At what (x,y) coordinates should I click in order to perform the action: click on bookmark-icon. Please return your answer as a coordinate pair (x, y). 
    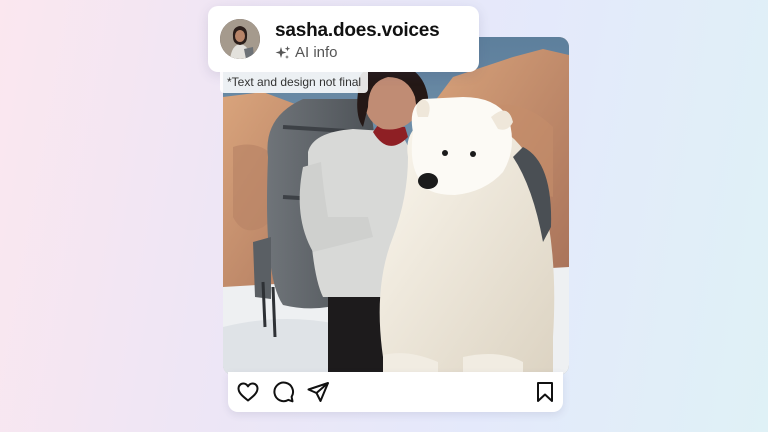
    Looking at the image, I should click on (545, 392).